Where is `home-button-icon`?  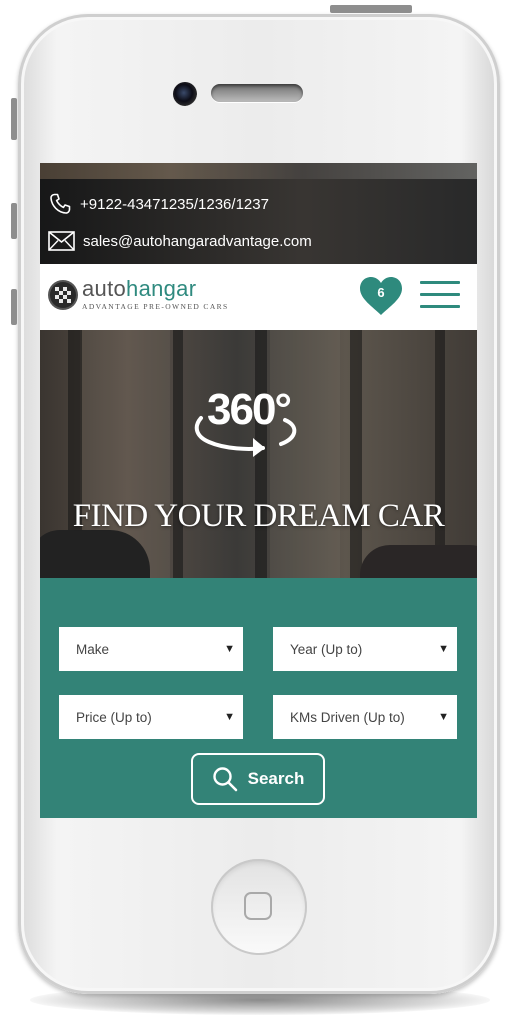 home-button-icon is located at coordinates (258, 906).